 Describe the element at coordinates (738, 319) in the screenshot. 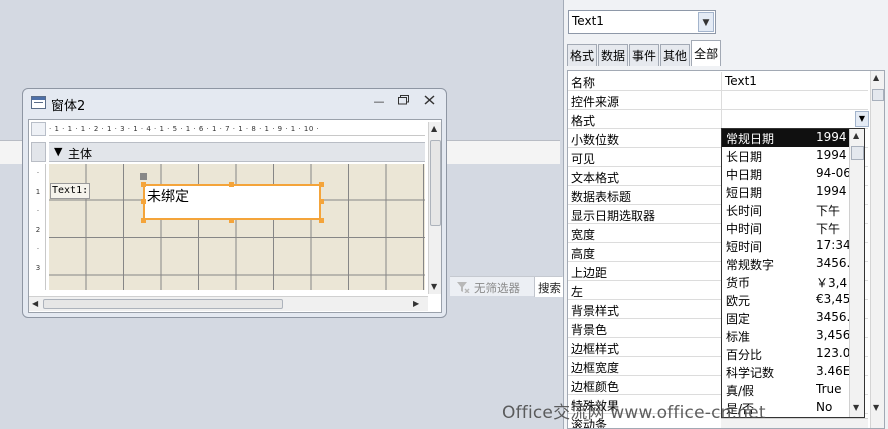

I see `format-option-label: 固定` at that location.